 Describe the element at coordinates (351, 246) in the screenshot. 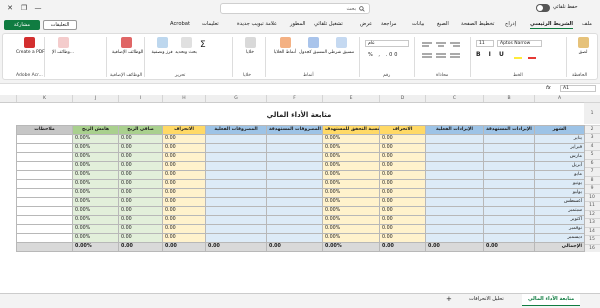

I see `total-achievement-rate: 0.00%` at that location.